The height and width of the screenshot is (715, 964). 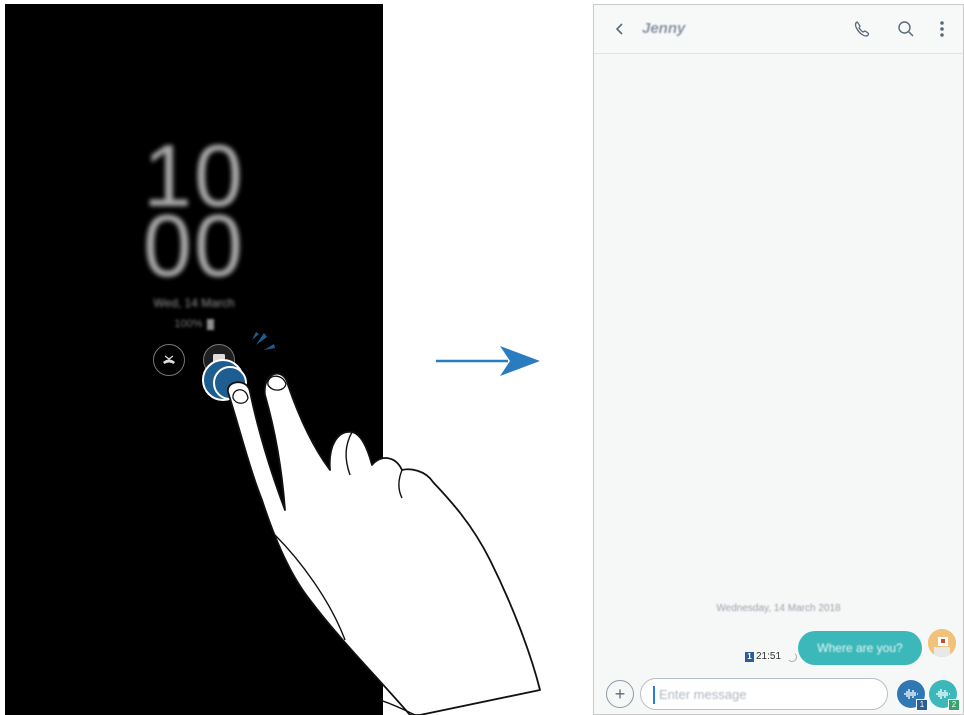 I want to click on sent-message-bubble: Where are you?, so click(x=860, y=648).